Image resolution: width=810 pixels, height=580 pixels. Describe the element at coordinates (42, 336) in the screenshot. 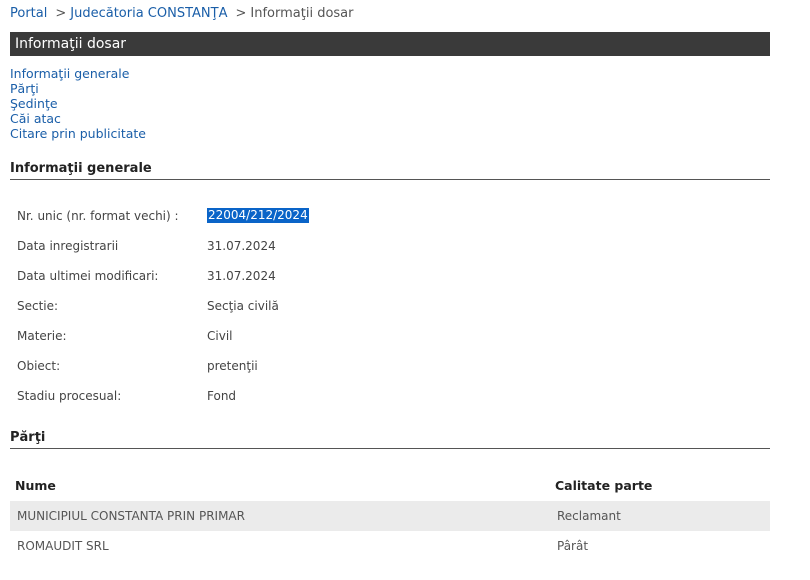

I see `info-label: Materie:` at that location.